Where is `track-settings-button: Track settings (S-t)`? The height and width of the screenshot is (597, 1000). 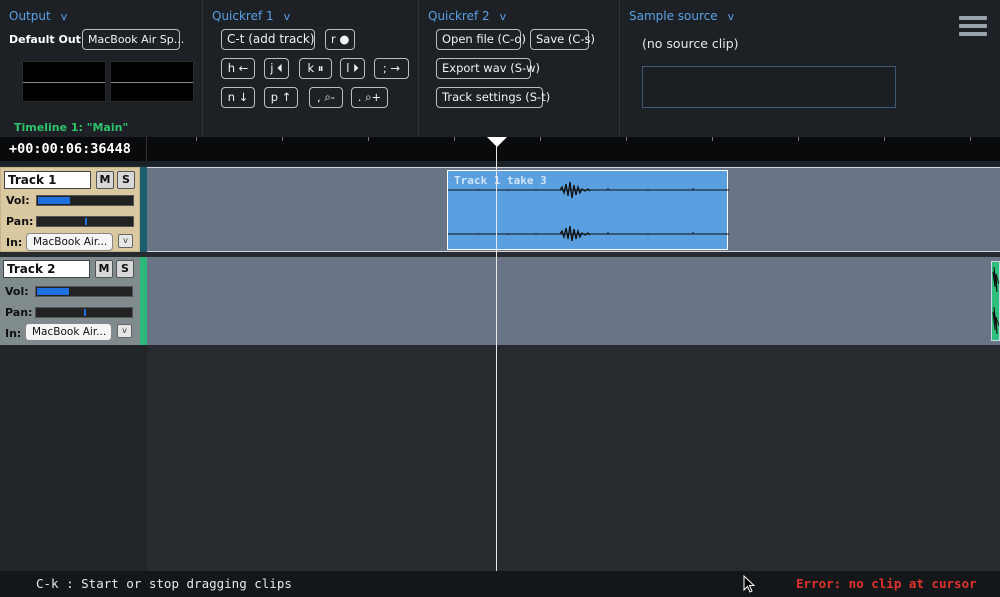 track-settings-button: Track settings (S-t) is located at coordinates (493, 97).